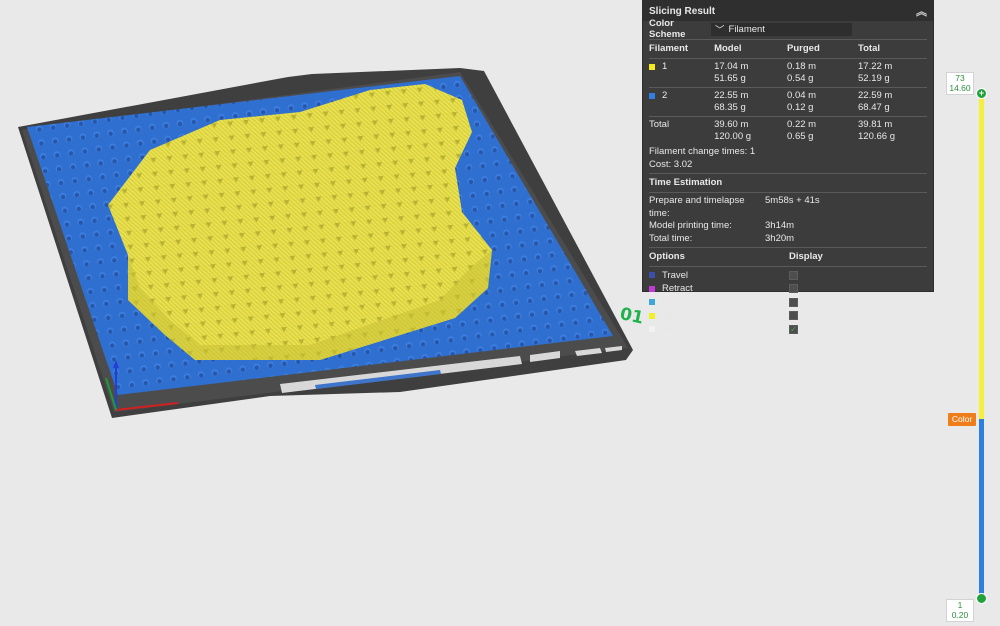 This screenshot has width=1000, height=626. What do you see at coordinates (652, 96) in the screenshot?
I see `filament-2-swatch` at bounding box center [652, 96].